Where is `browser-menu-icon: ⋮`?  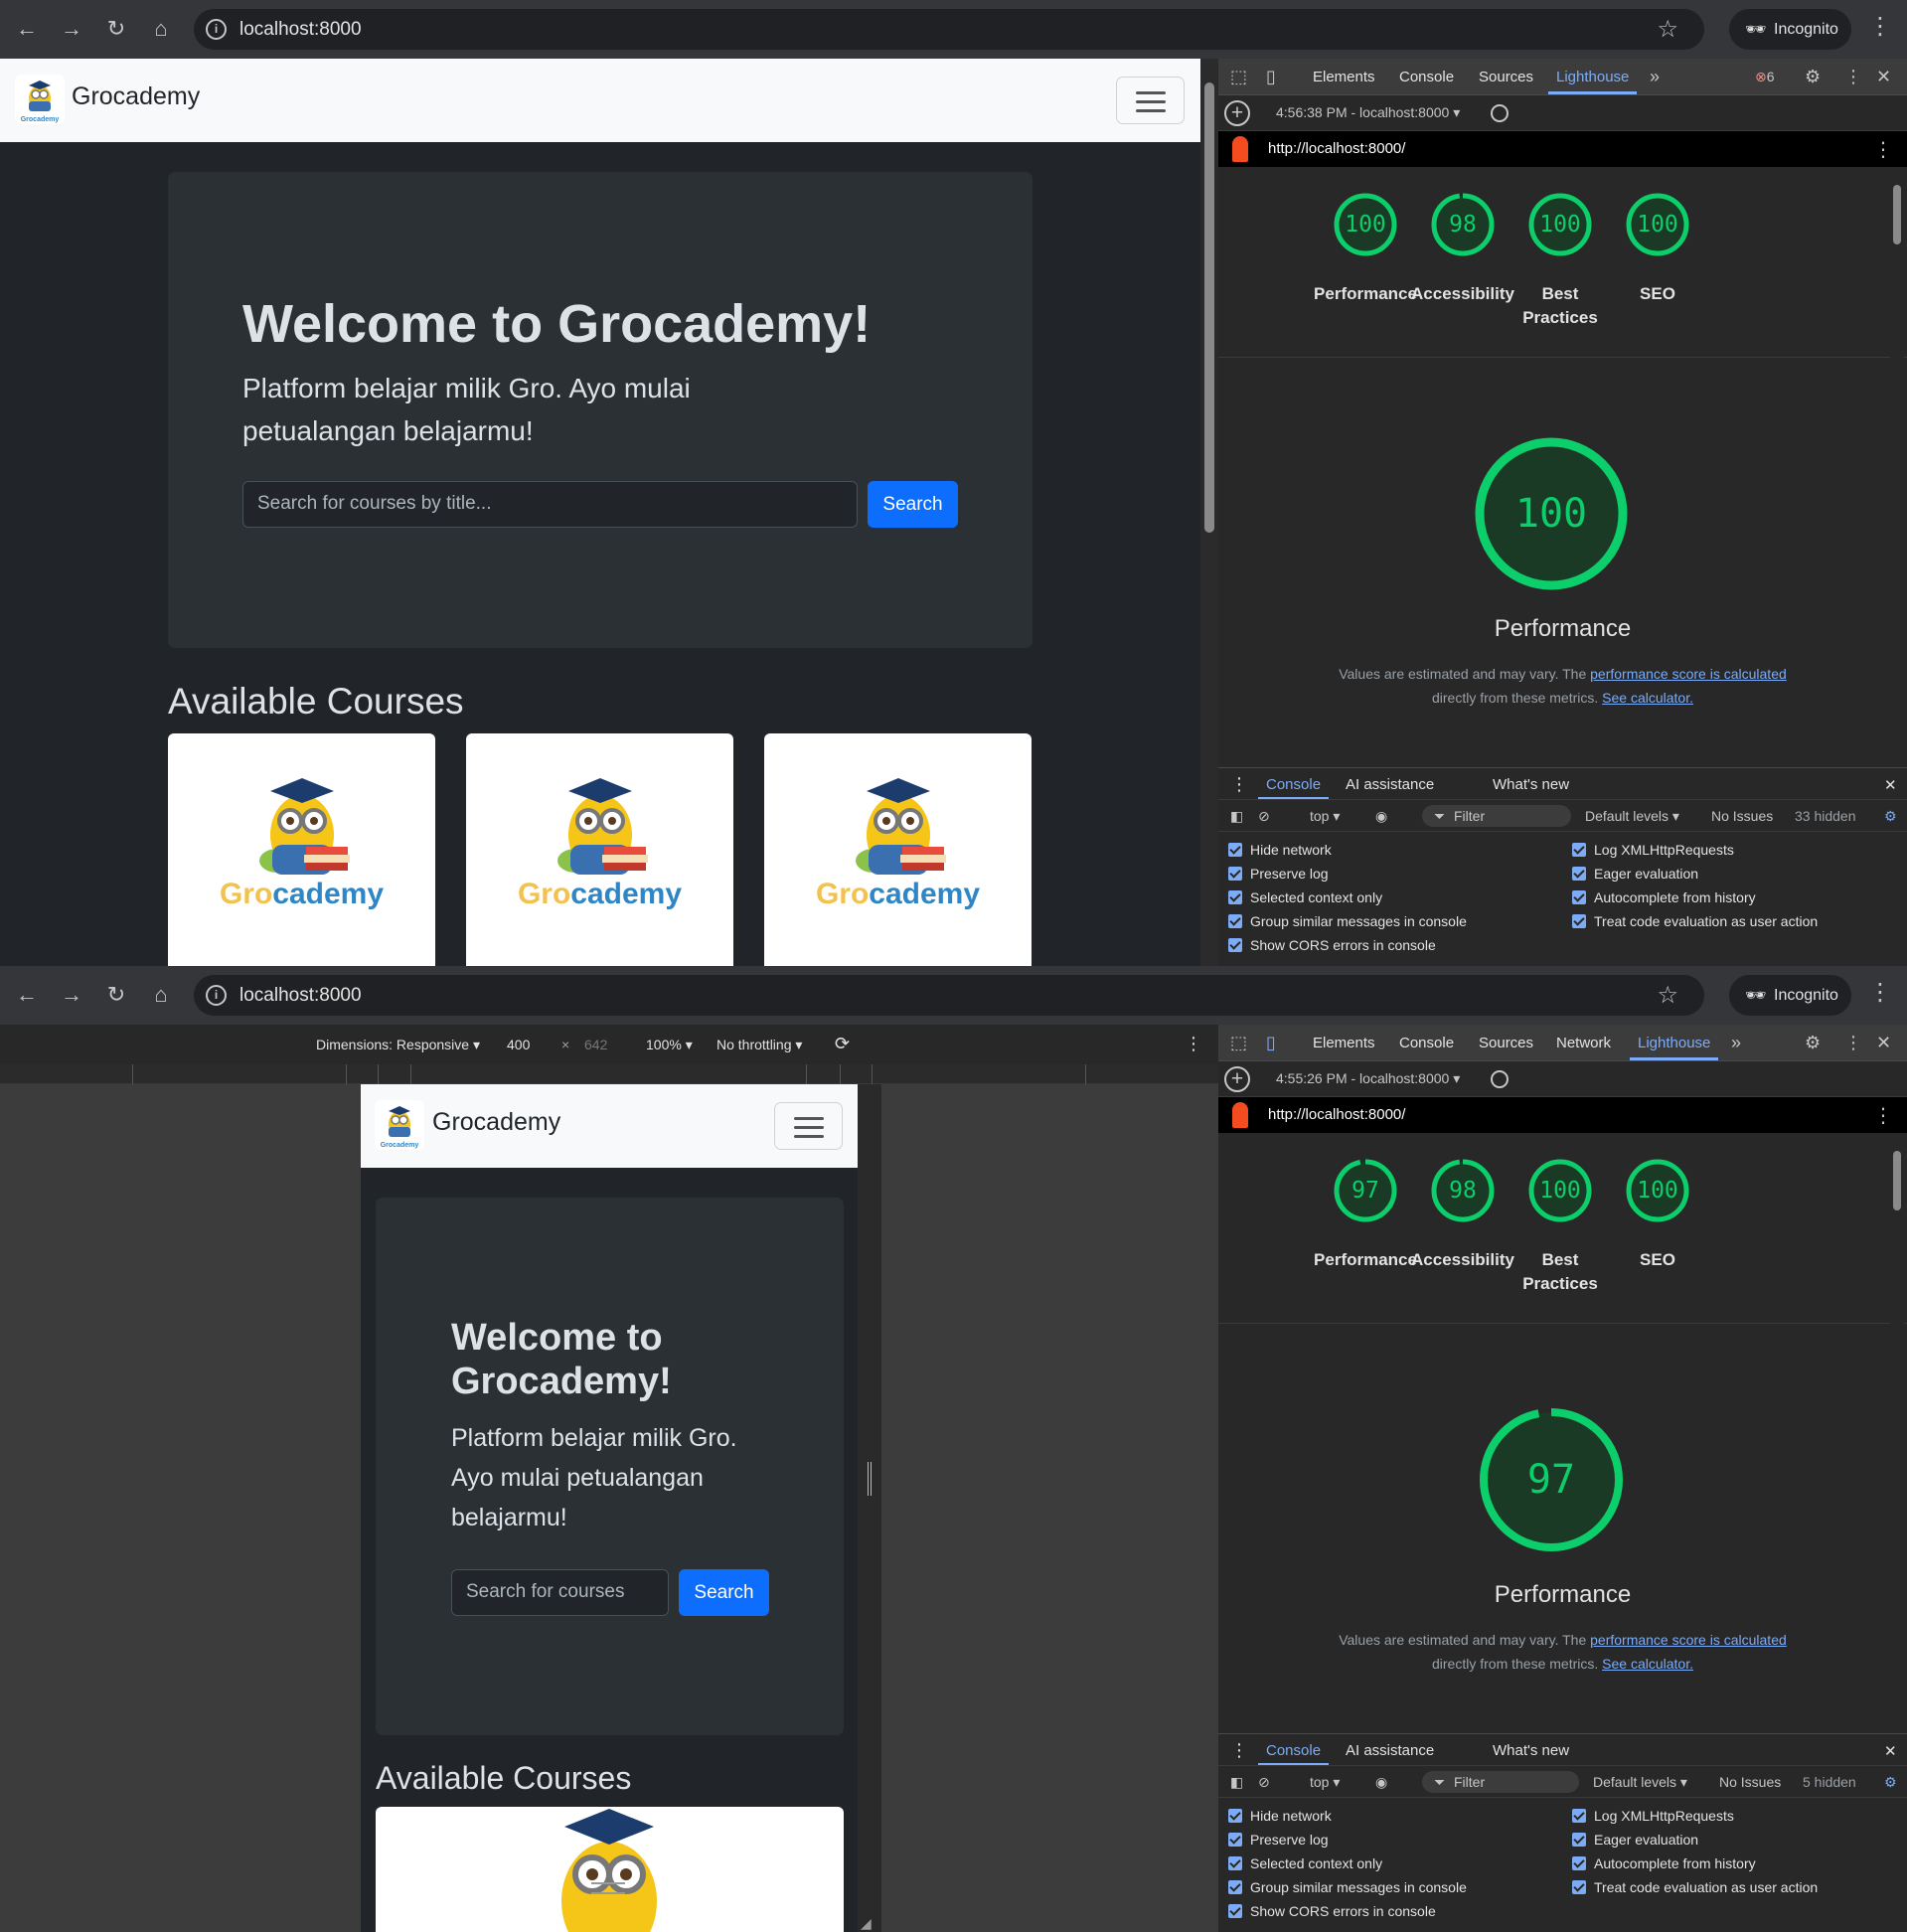
browser-menu-icon: ⋮ is located at coordinates (1880, 993).